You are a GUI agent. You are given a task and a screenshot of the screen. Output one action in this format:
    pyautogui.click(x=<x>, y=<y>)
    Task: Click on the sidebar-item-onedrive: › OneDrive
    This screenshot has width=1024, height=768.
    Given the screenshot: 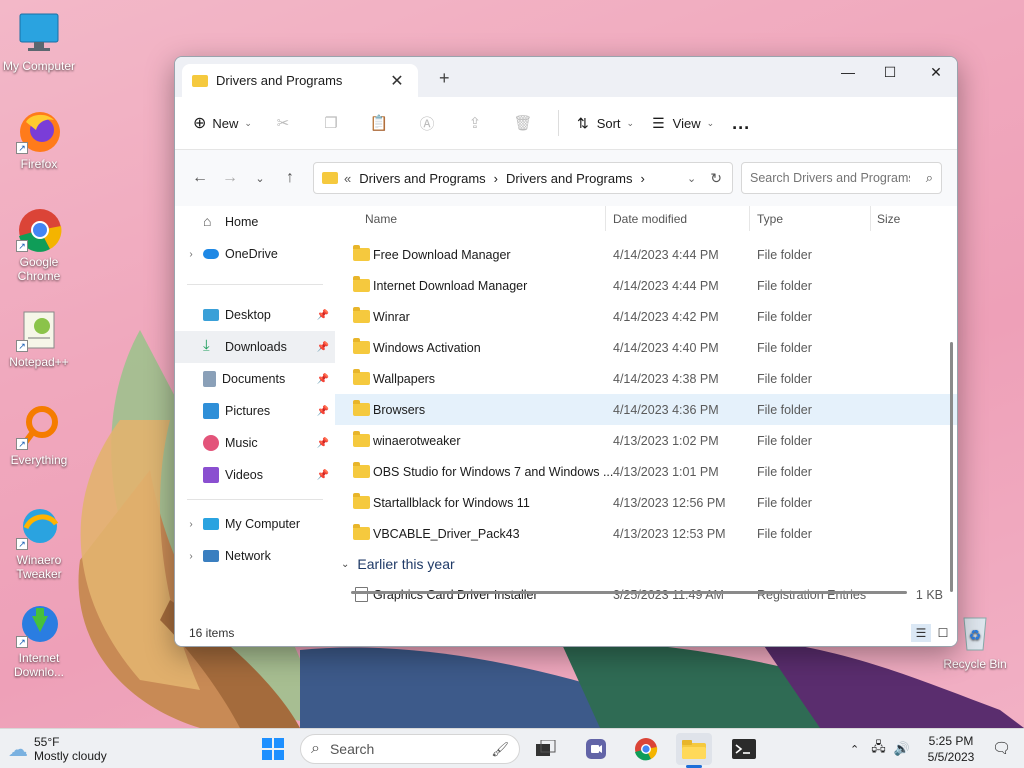 What is the action you would take?
    pyautogui.click(x=255, y=254)
    